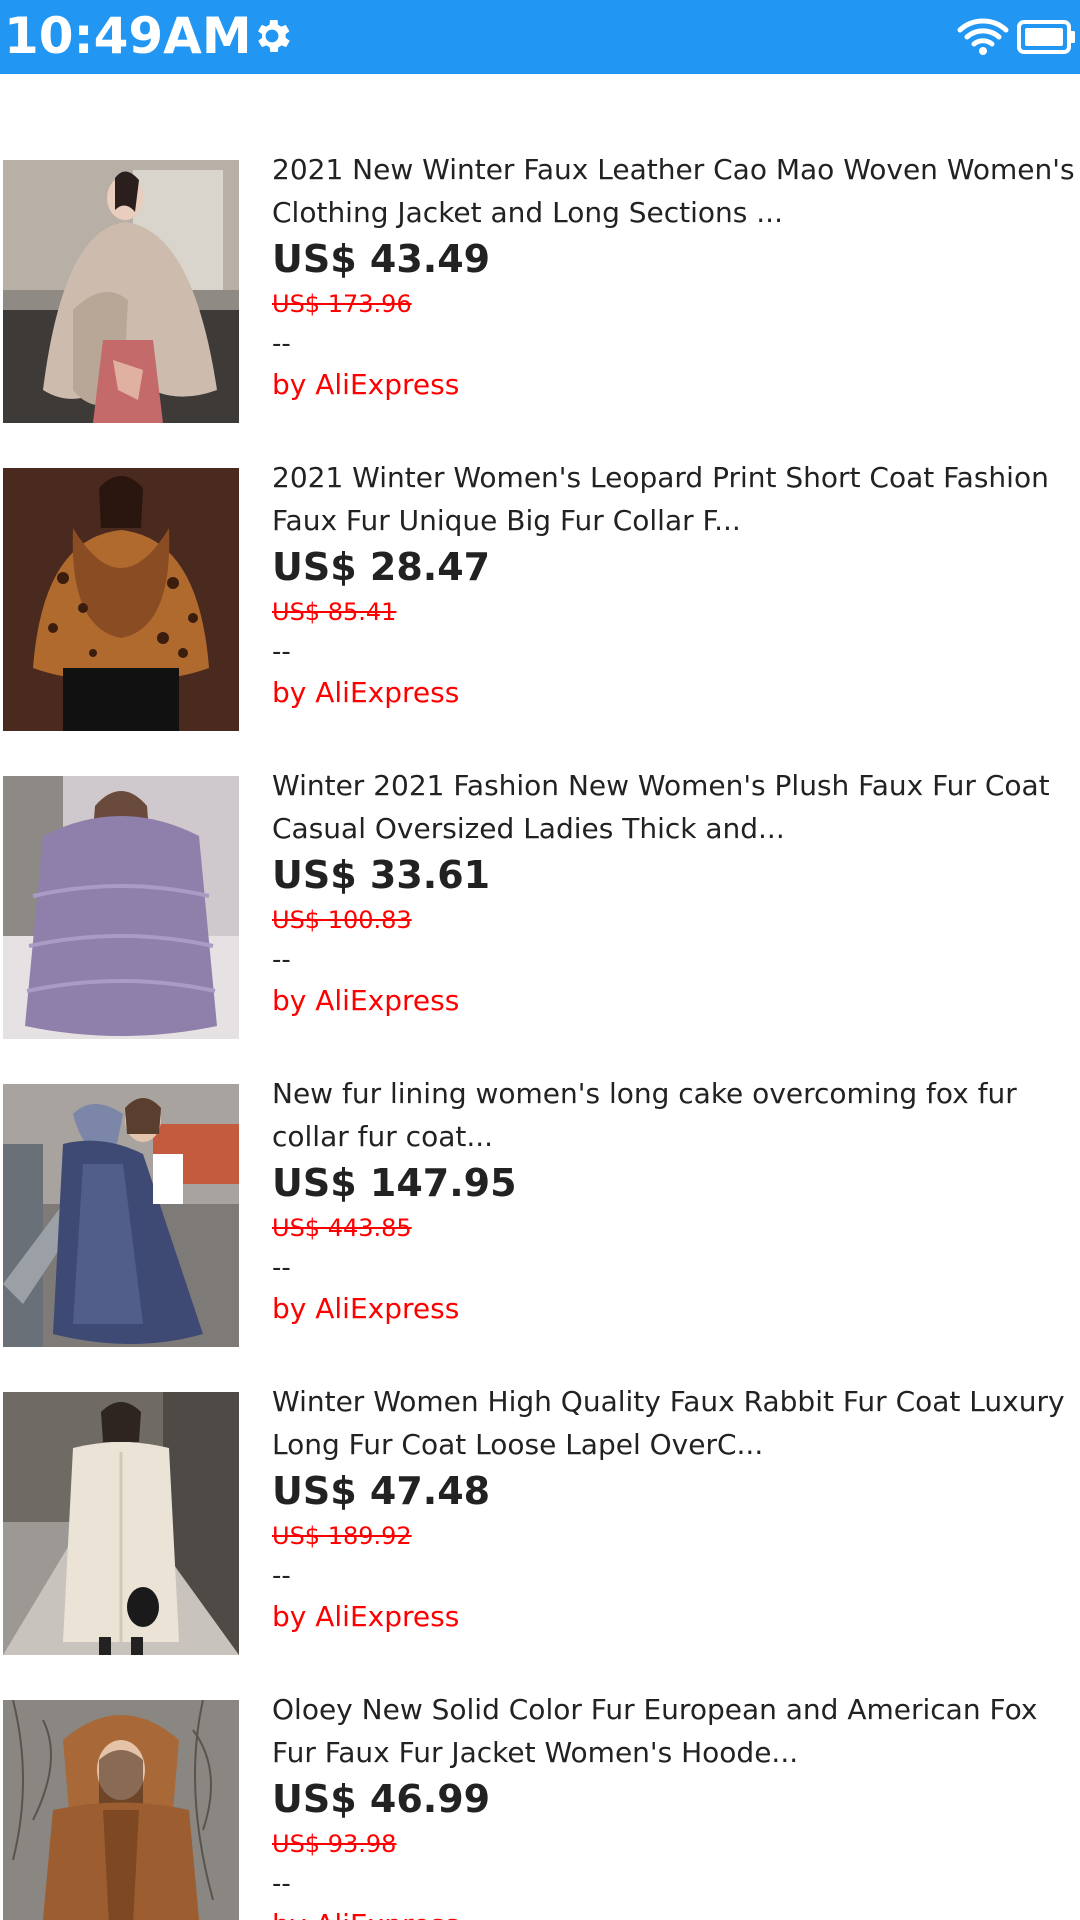 This screenshot has width=1080, height=1920. What do you see at coordinates (381, 875) in the screenshot?
I see `product-price: US$ 33.61` at bounding box center [381, 875].